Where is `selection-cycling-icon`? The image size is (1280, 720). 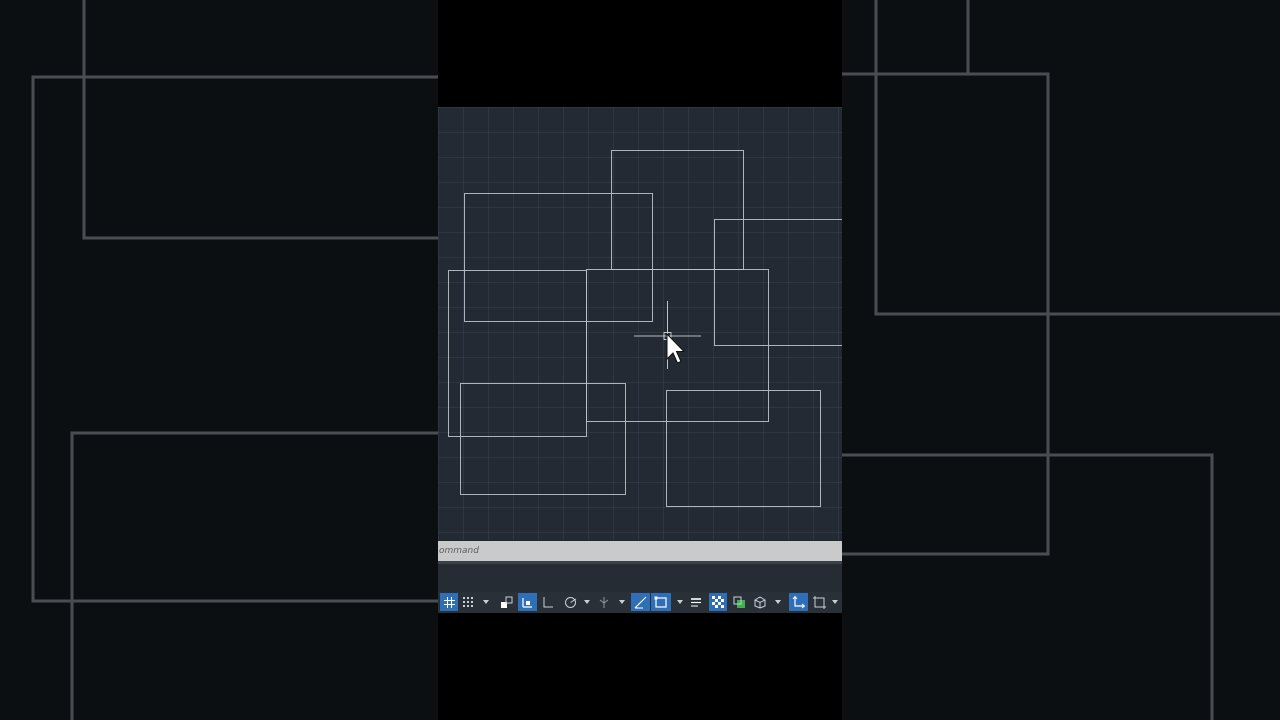 selection-cycling-icon is located at coordinates (739, 602).